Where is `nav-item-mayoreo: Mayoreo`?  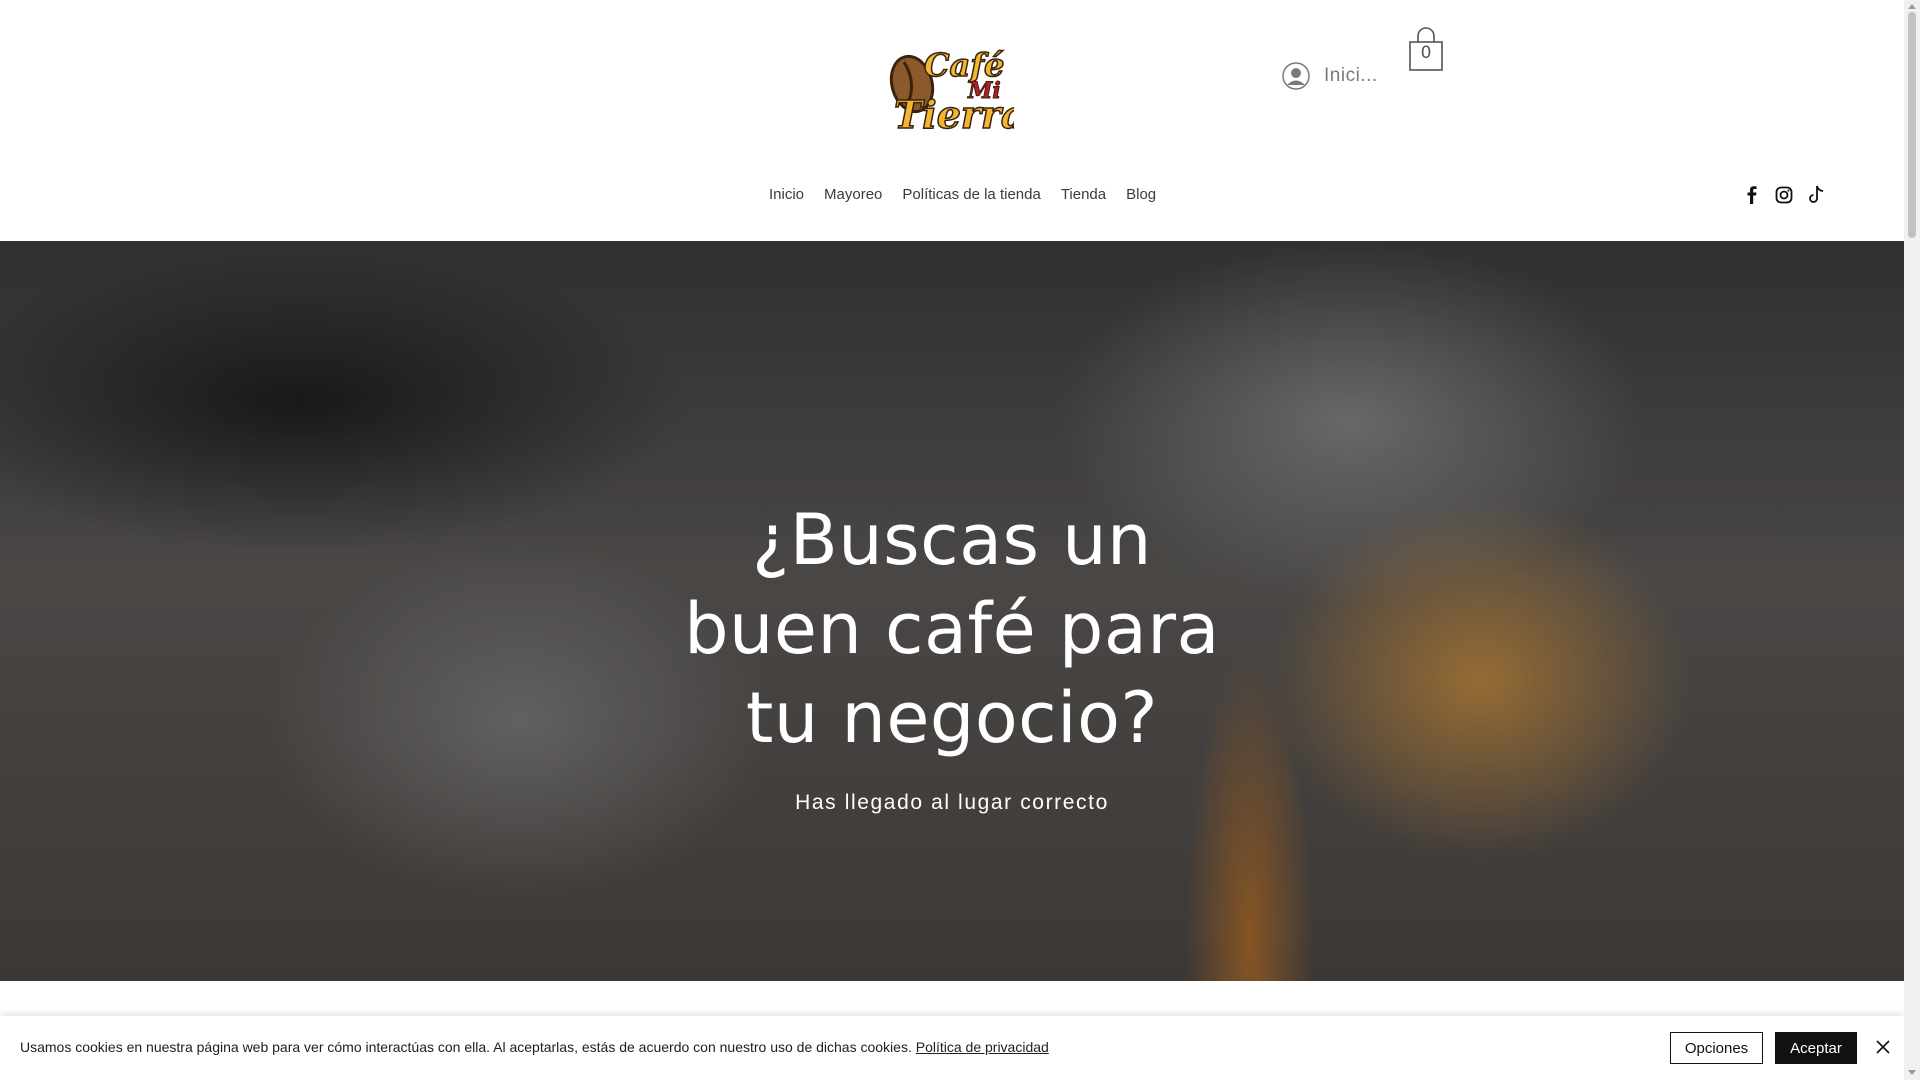 nav-item-mayoreo: Mayoreo is located at coordinates (853, 194).